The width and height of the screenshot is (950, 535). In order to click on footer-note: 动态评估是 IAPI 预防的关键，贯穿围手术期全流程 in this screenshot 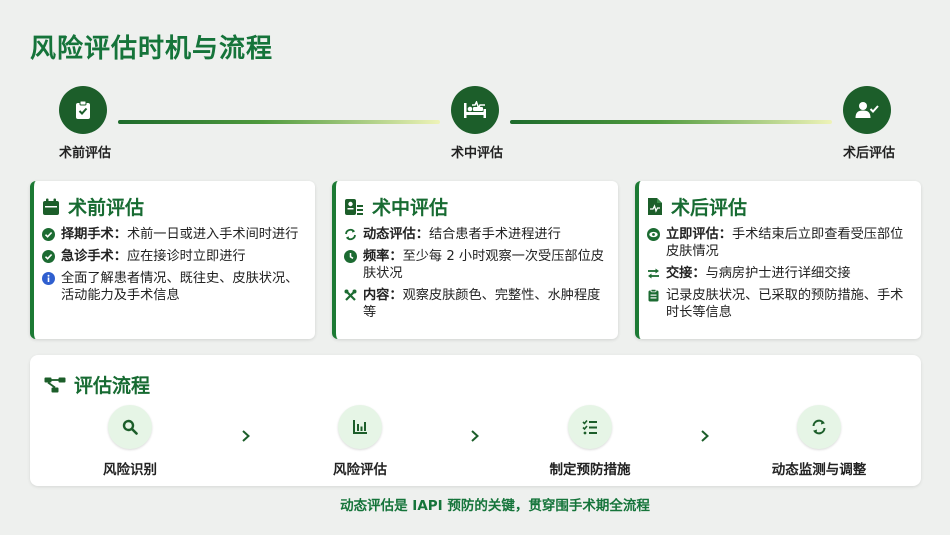, I will do `click(495, 506)`.